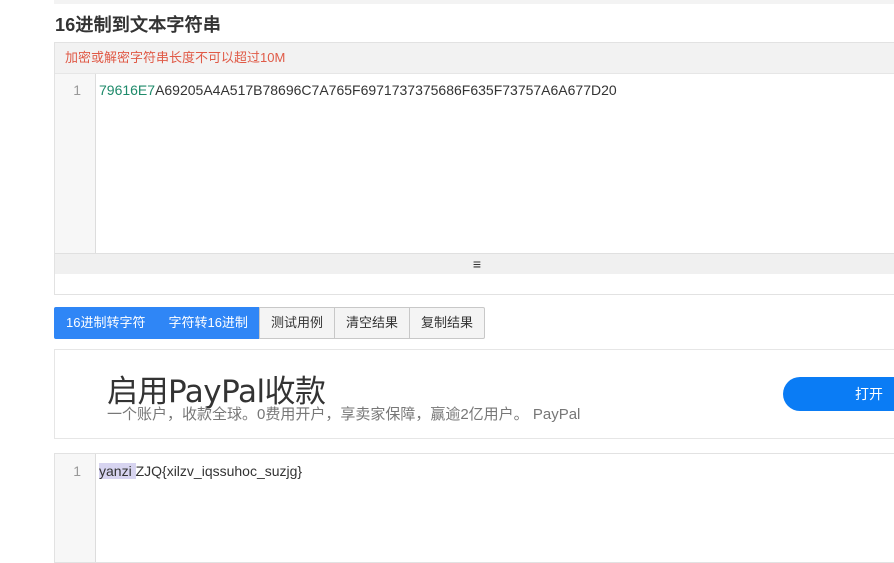 This screenshot has width=894, height=563. What do you see at coordinates (296, 323) in the screenshot?
I see `test-example-button: 测试用例` at bounding box center [296, 323].